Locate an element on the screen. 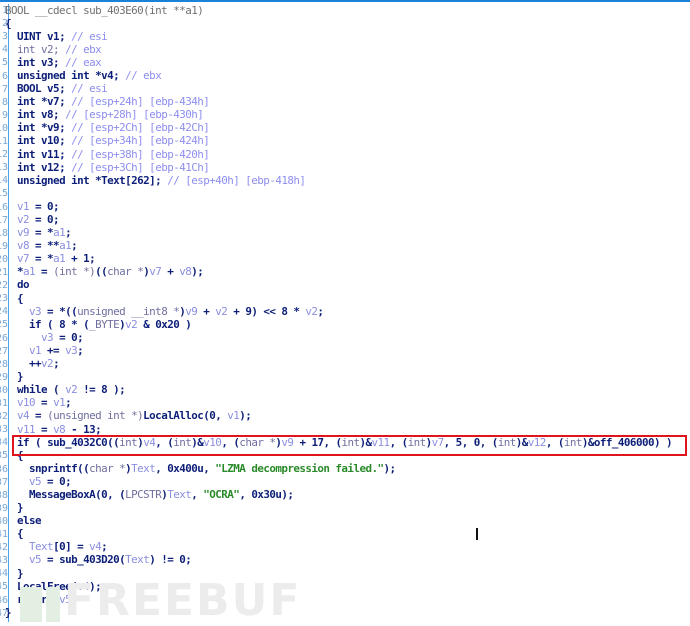  code-line: int *v9; // [esp+2Ch] [ebp-42Ch] is located at coordinates (347, 127).